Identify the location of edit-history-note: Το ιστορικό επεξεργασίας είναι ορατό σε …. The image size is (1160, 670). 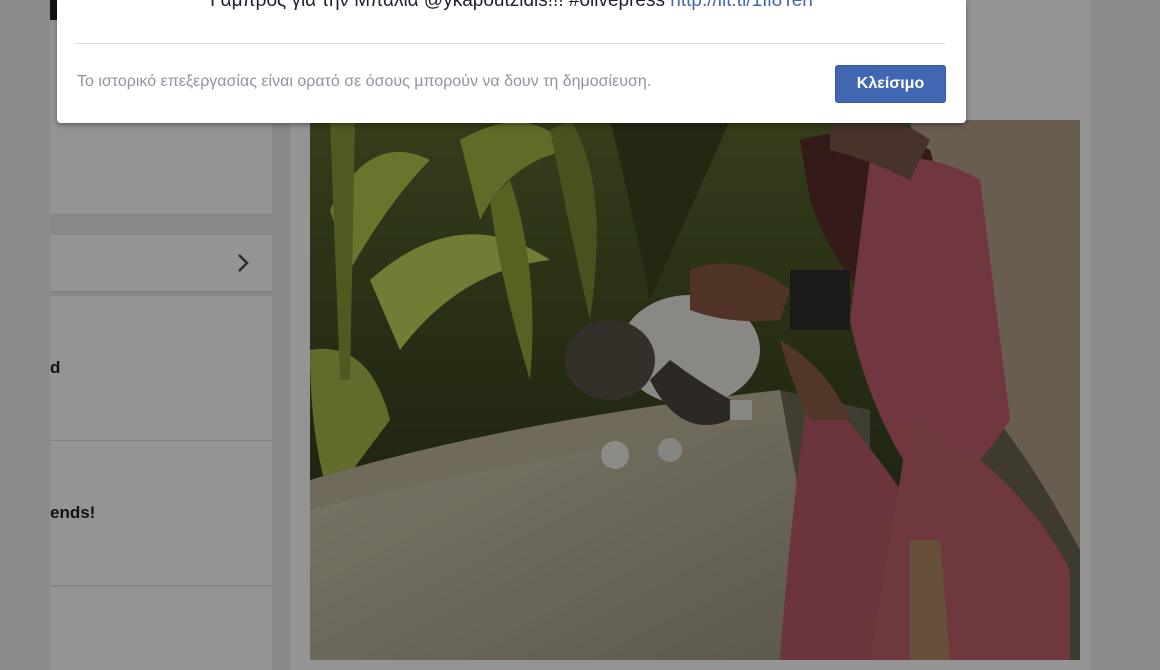
(364, 81).